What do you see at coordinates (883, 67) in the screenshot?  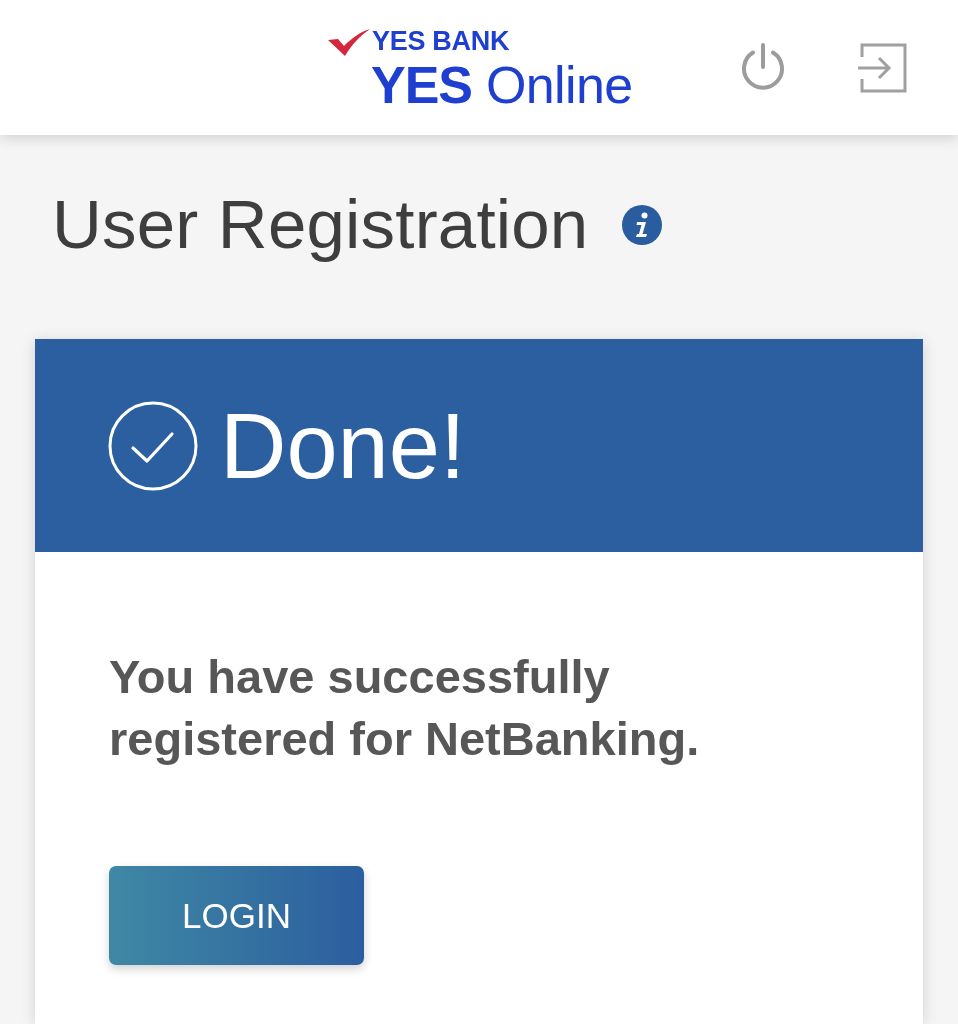 I see `exit-icon` at bounding box center [883, 67].